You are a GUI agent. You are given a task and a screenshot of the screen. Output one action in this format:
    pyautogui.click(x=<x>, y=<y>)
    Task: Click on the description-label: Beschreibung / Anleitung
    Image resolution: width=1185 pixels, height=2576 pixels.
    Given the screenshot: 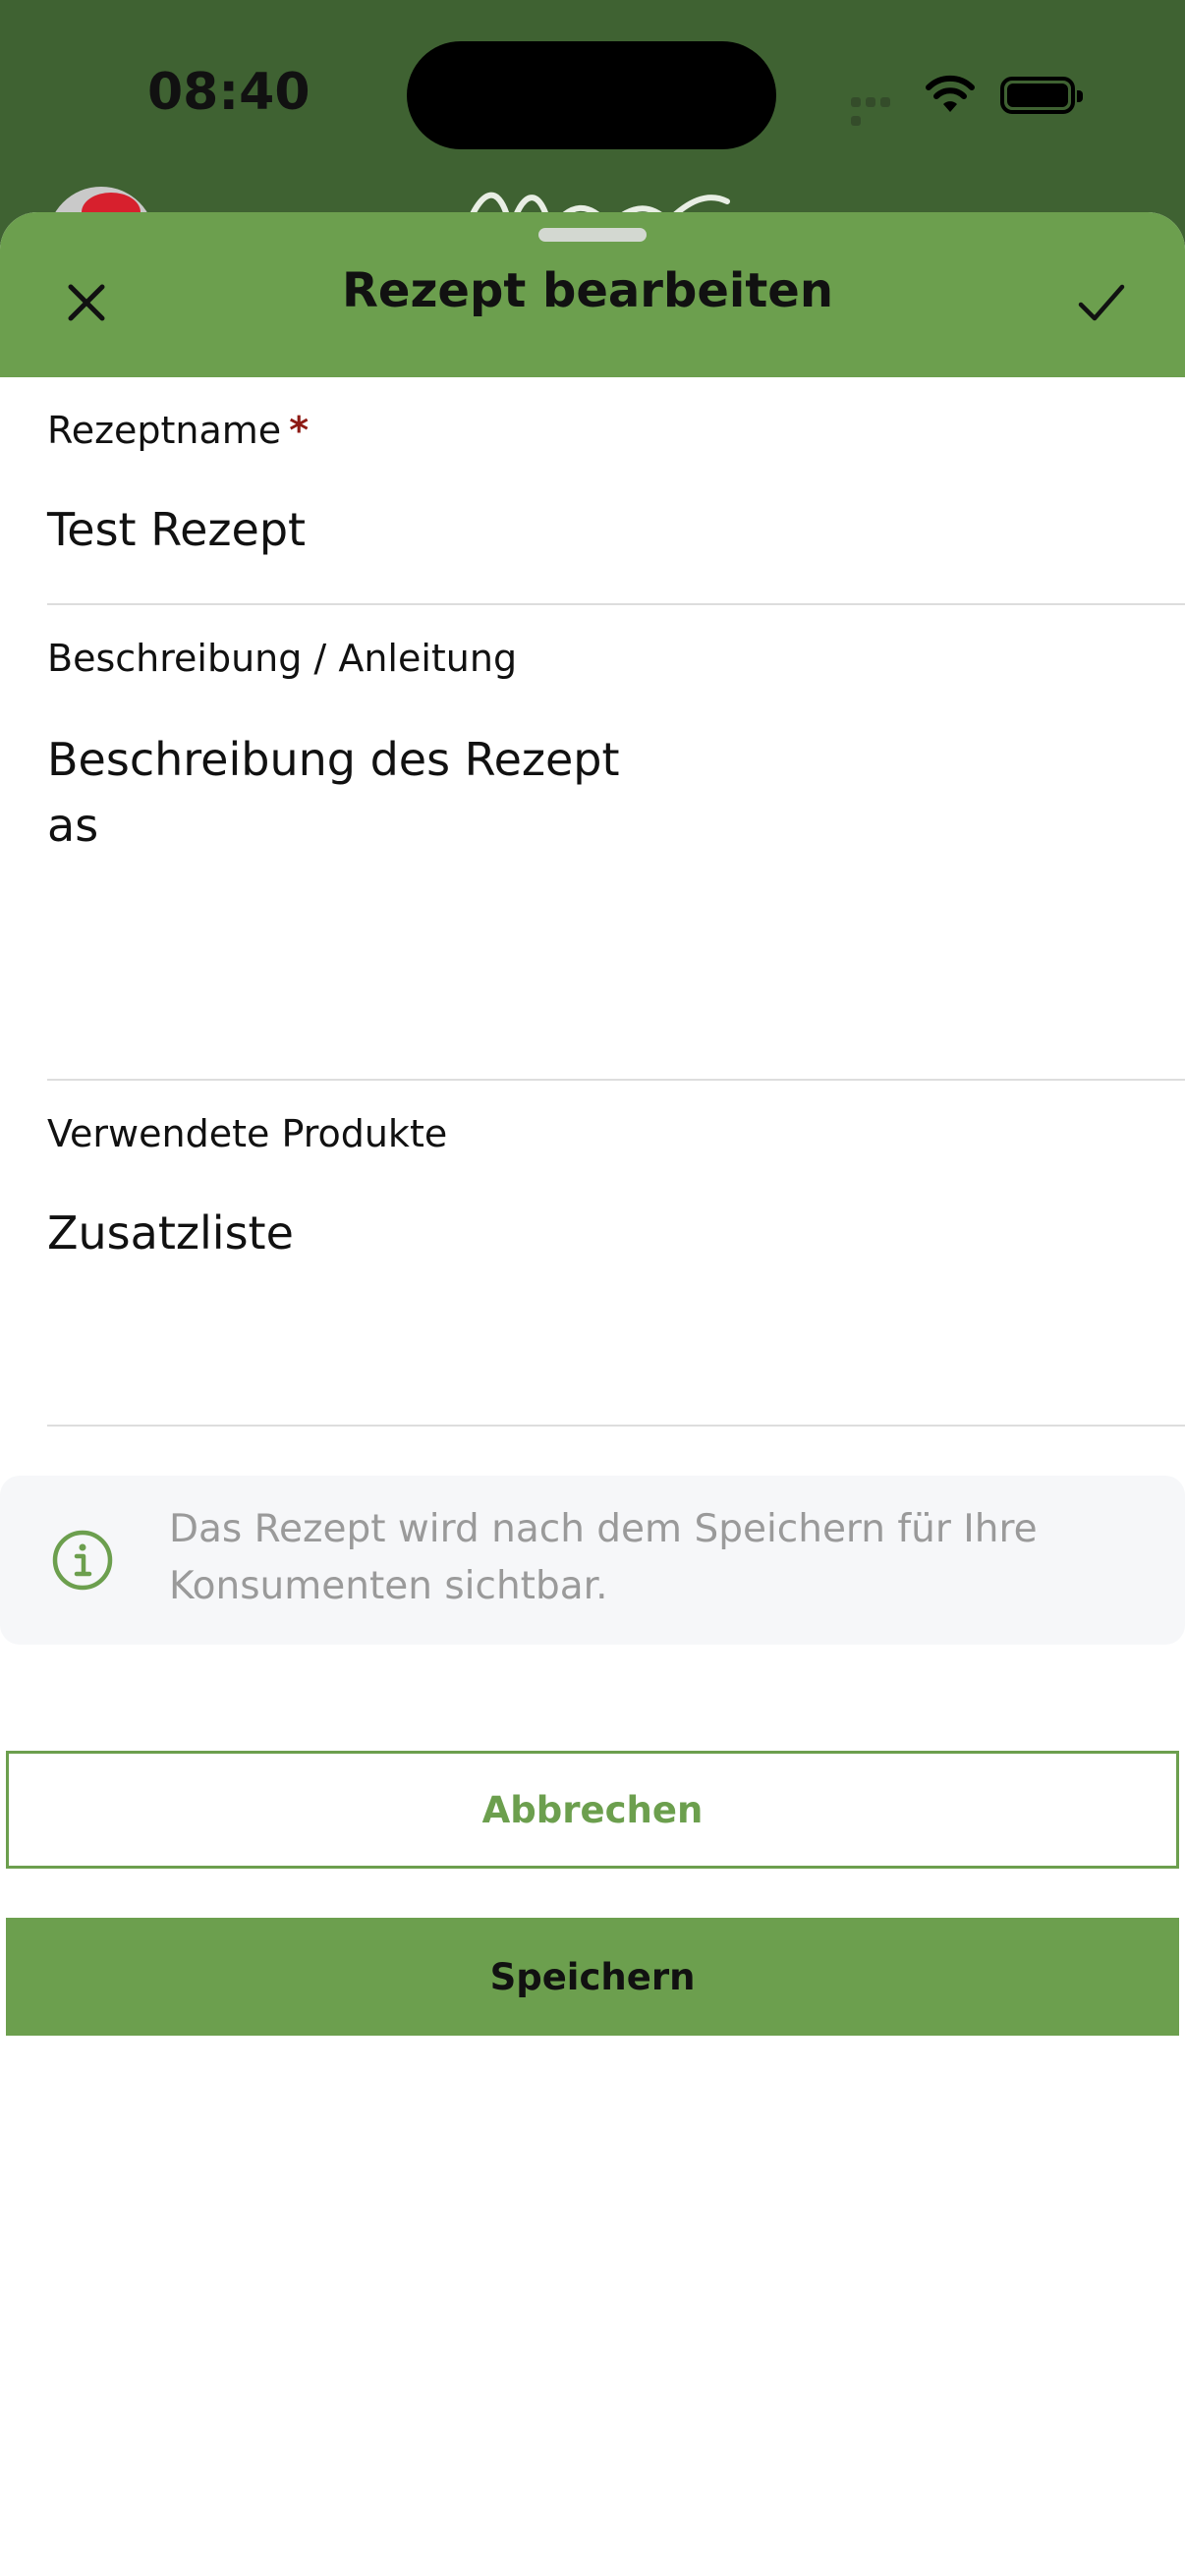 What is the action you would take?
    pyautogui.click(x=283, y=658)
    